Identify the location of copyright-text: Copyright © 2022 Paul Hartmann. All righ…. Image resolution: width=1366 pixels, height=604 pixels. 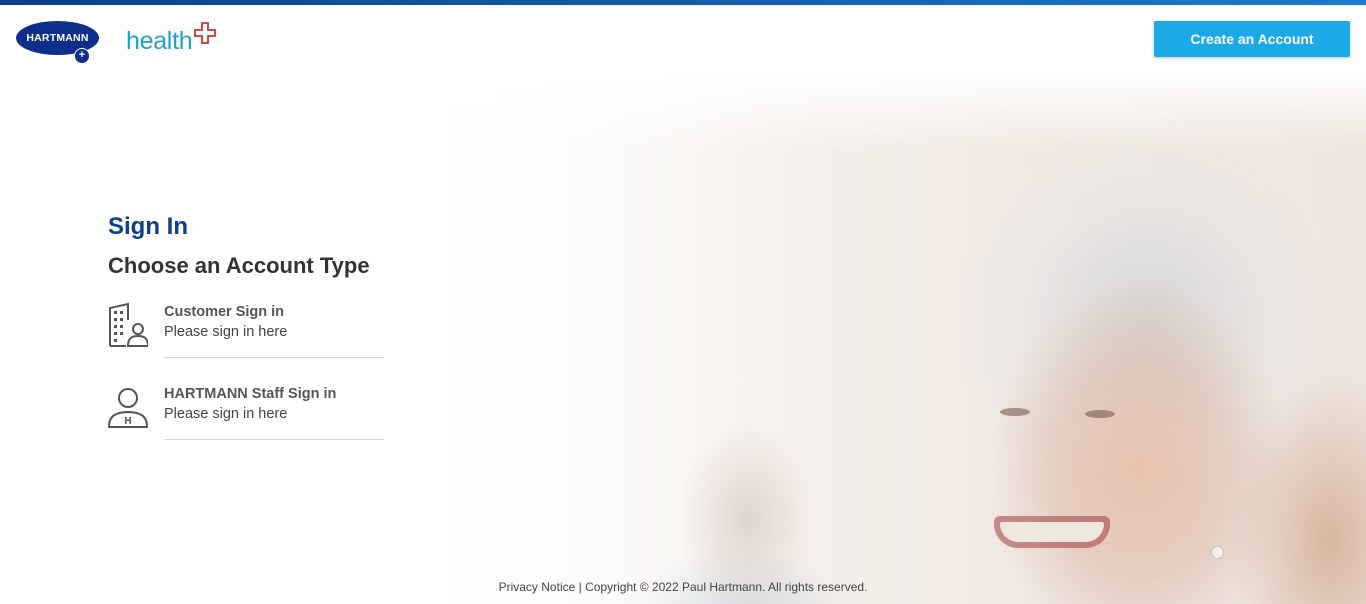
(726, 587).